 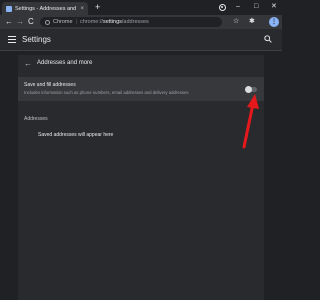 What do you see at coordinates (248, 89) in the screenshot?
I see `toggle-knob` at bounding box center [248, 89].